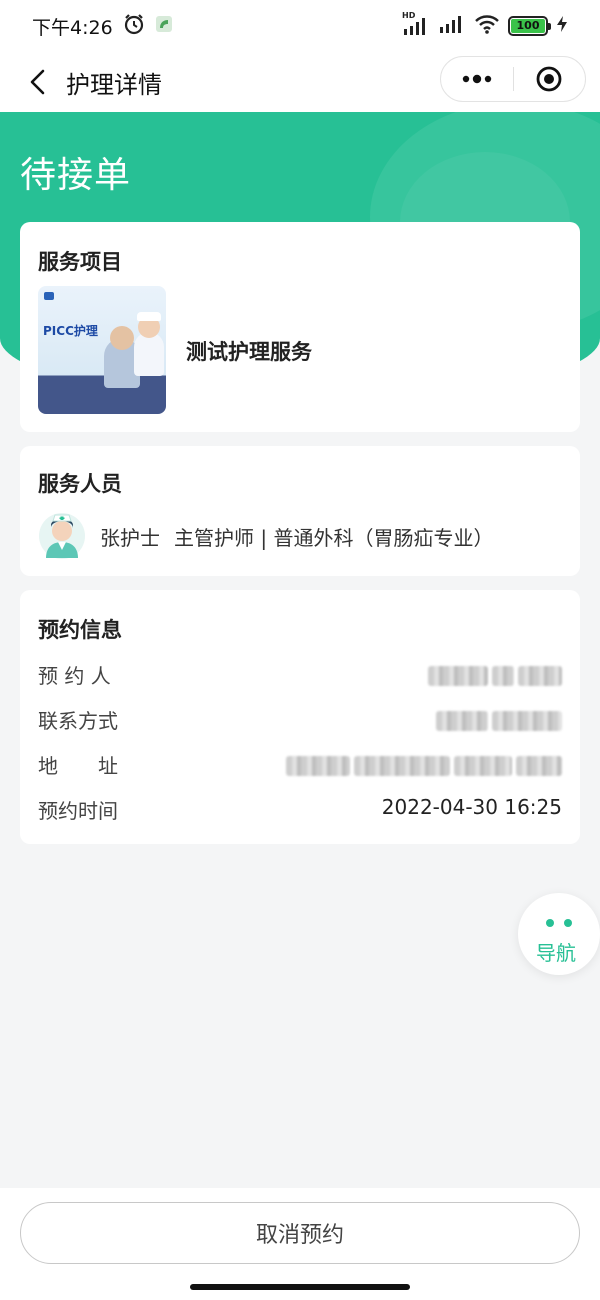  I want to click on staff-info: 张护士 主管护师 | 普通外科（胃肠疝专业）, so click(297, 538).